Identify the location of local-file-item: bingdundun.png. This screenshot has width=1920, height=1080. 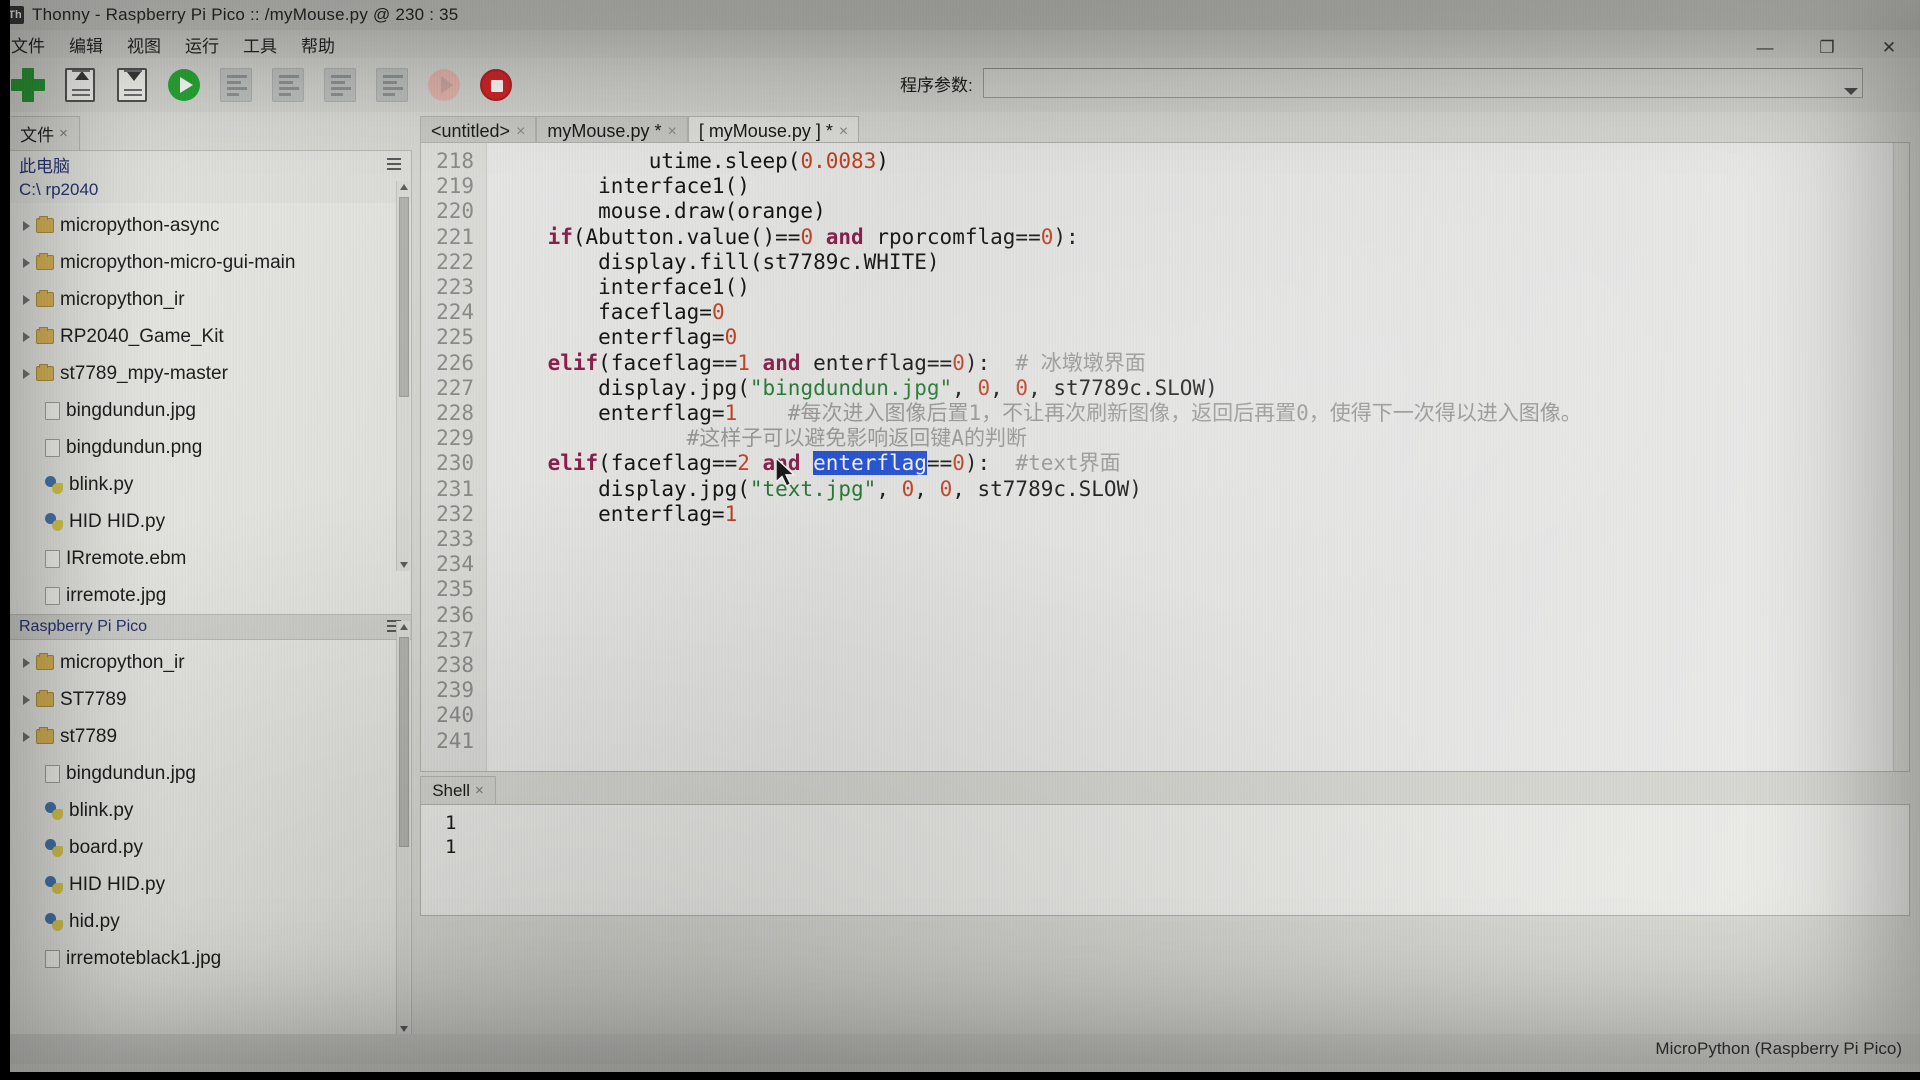
(210, 447).